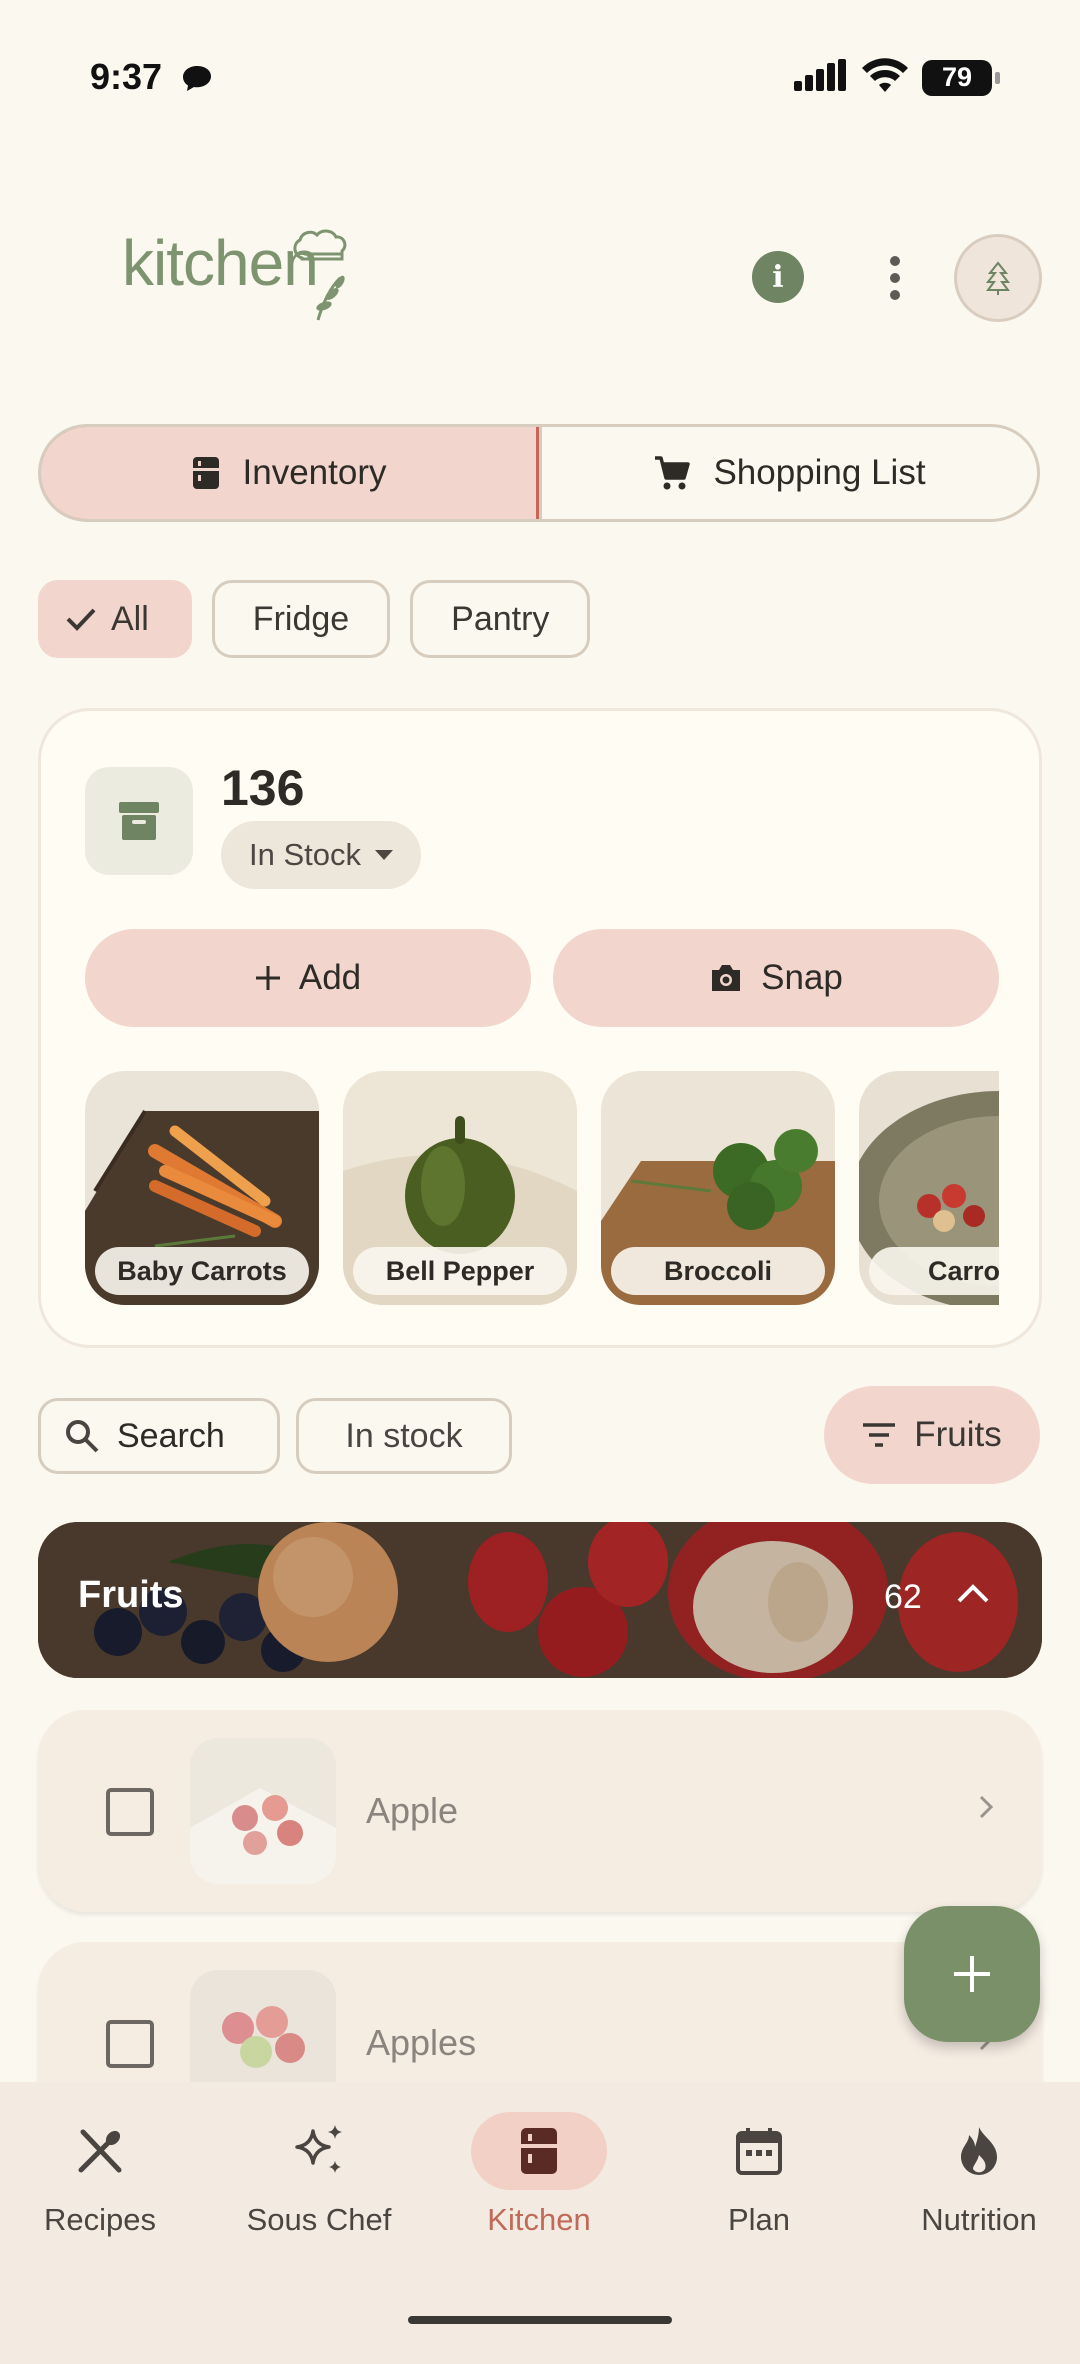 The image size is (1080, 2364). I want to click on cart-icon, so click(673, 473).